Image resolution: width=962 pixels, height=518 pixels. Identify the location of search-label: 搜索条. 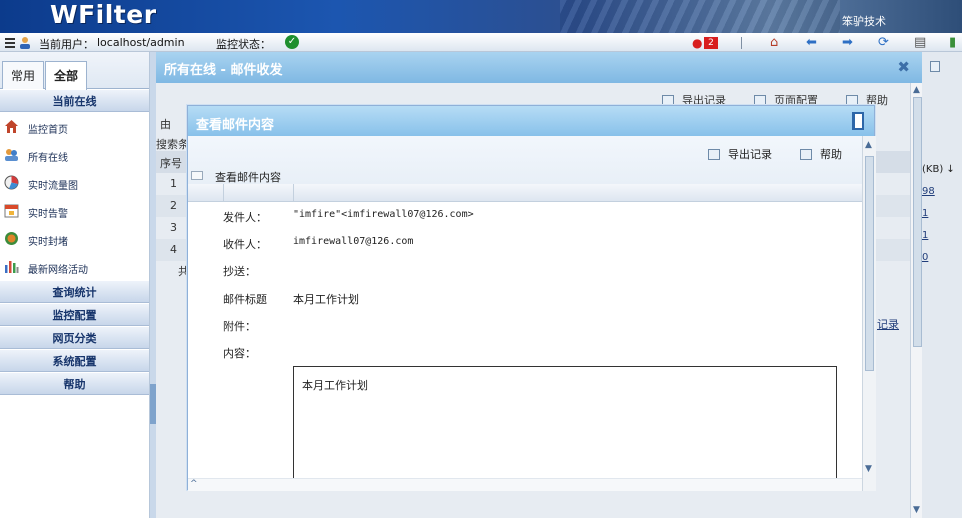
(172, 144).